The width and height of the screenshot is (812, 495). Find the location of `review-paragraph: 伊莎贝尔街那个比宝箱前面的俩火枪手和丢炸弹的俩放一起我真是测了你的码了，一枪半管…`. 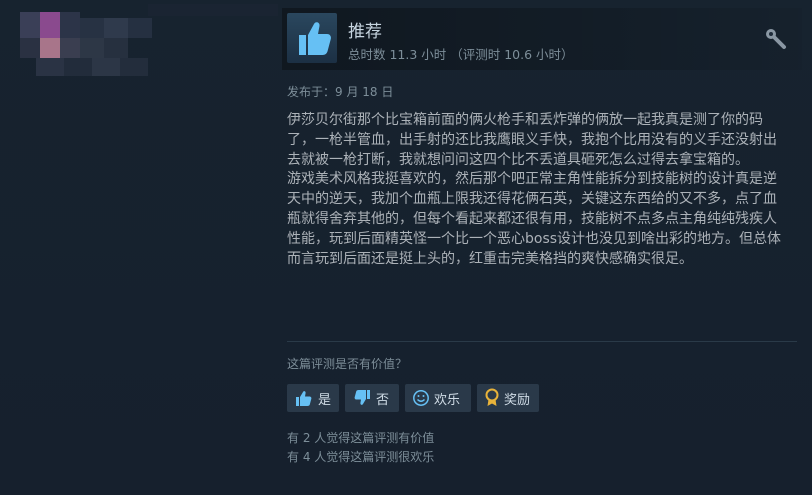

review-paragraph: 伊莎贝尔街那个比宝箱前面的俩火枪手和丢炸弹的俩放一起我真是测了你的码了，一枪半管… is located at coordinates (532, 140).